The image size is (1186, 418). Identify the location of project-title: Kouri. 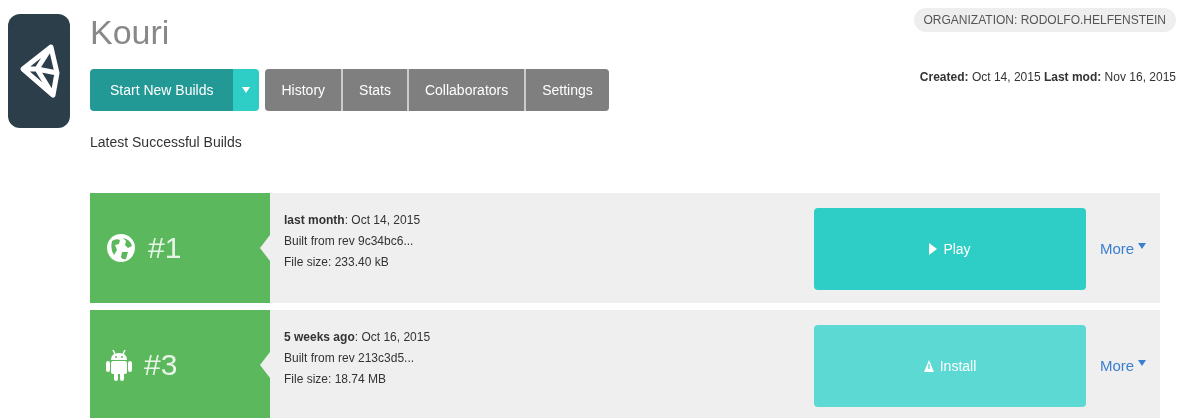
(130, 33).